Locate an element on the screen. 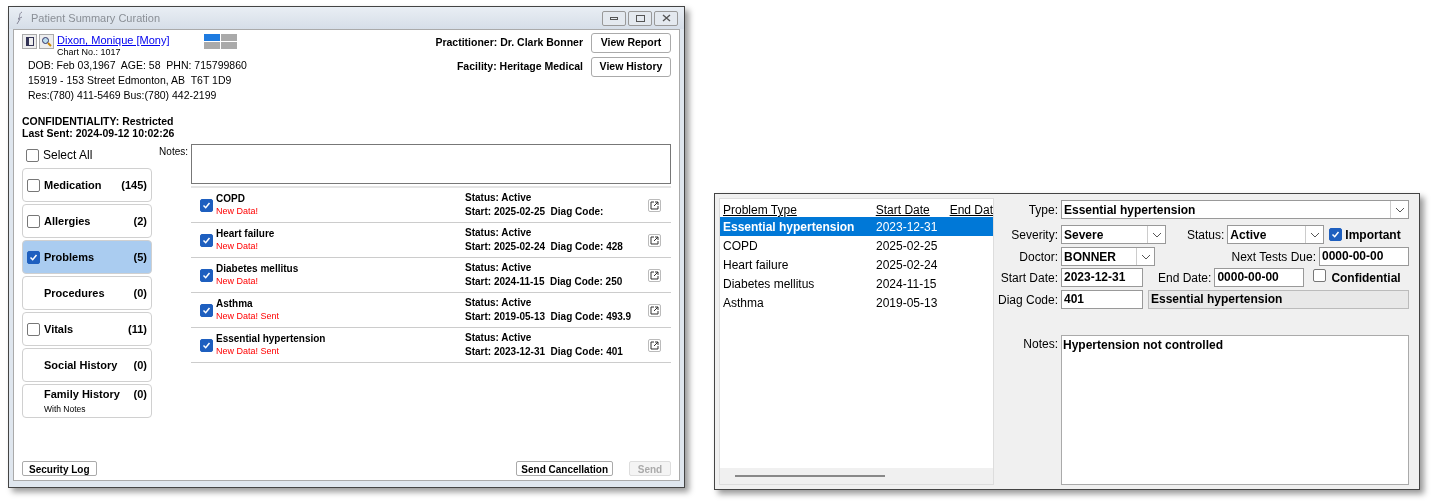 The image size is (1432, 503). notes-label: Notes: is located at coordinates (1040, 344).